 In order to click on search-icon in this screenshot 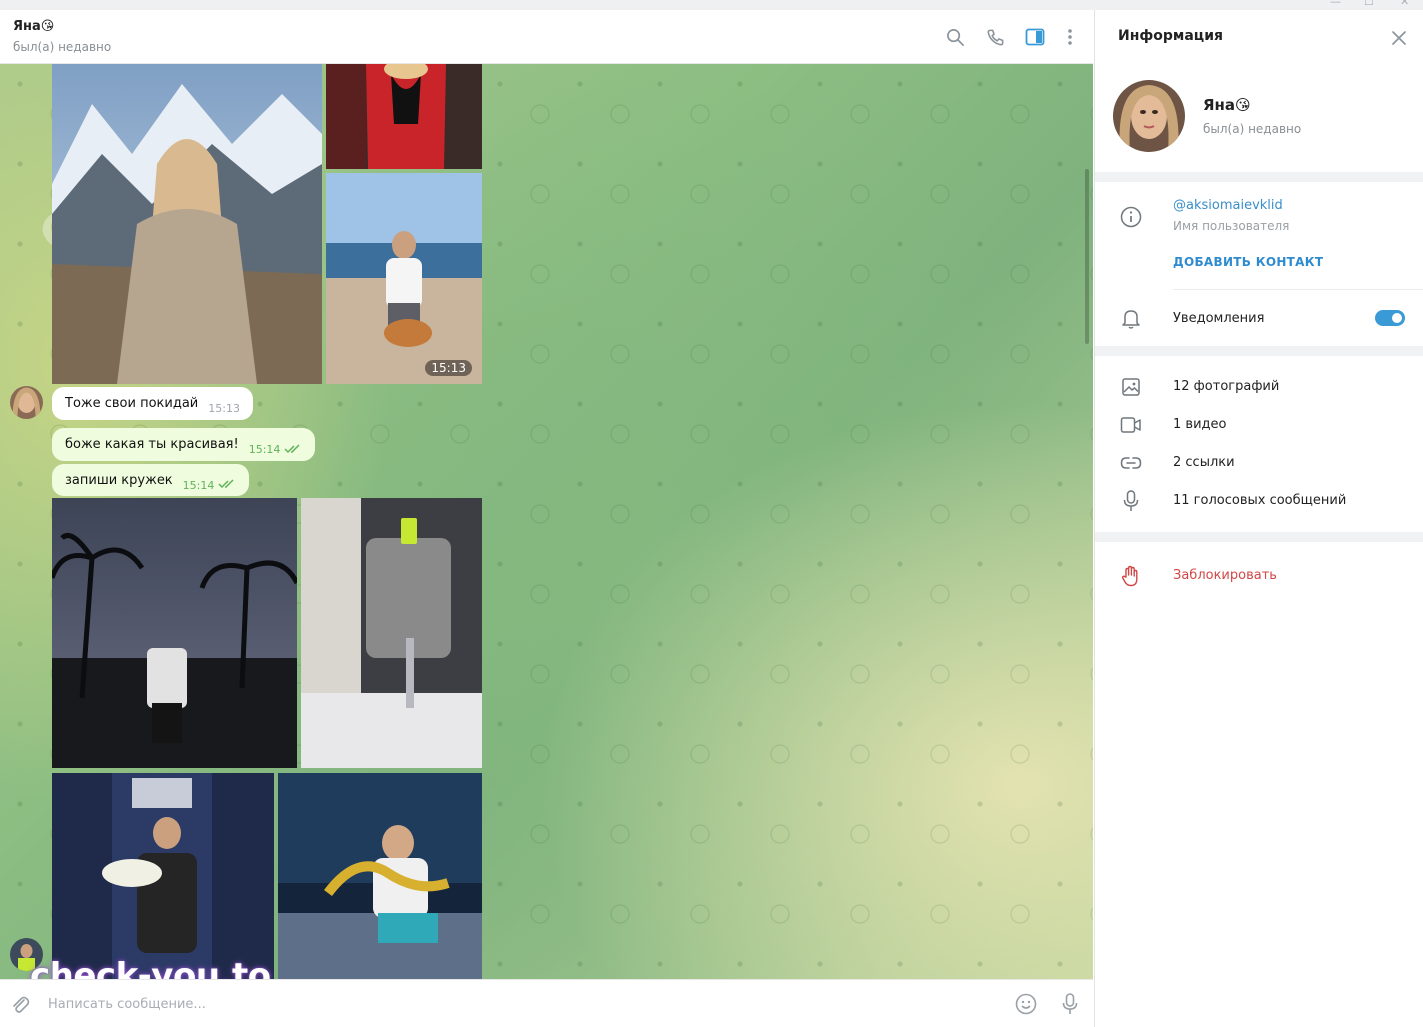, I will do `click(955, 37)`.